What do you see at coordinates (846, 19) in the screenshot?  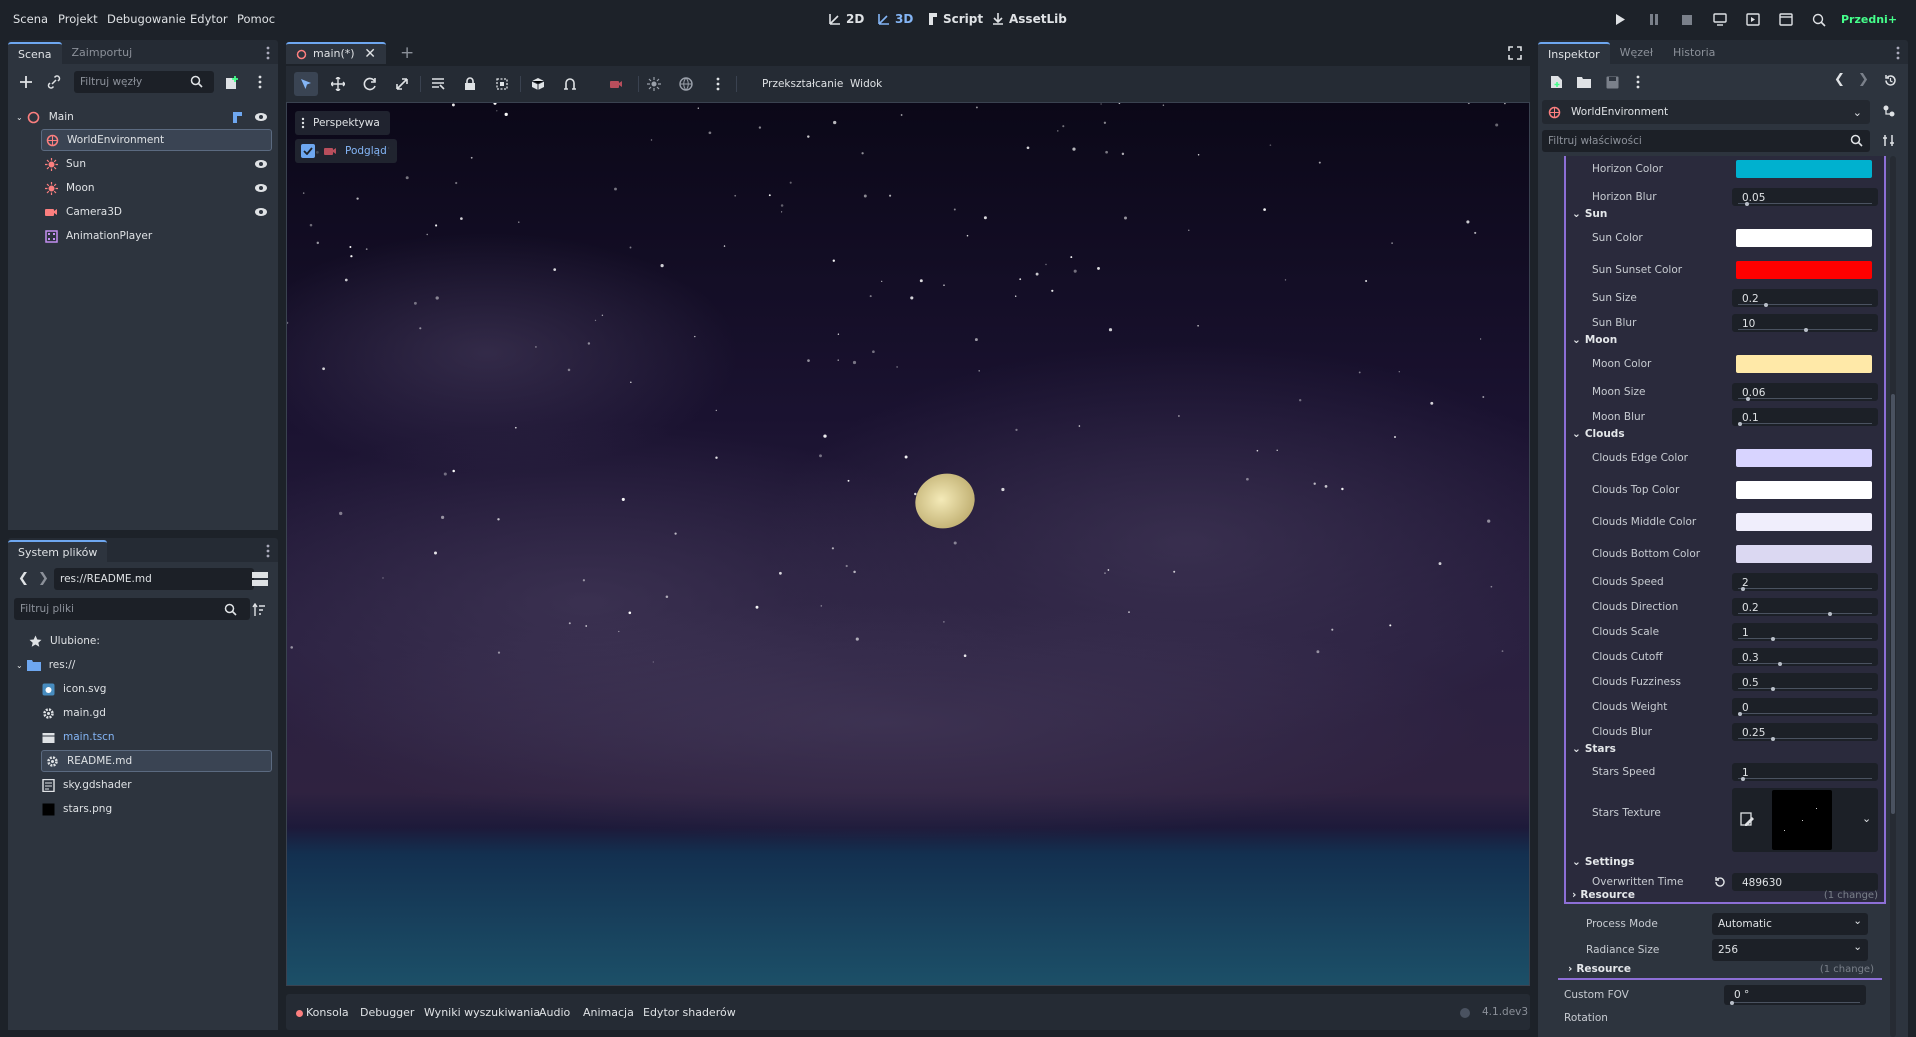 I see `workspace-2d-button: 2D` at bounding box center [846, 19].